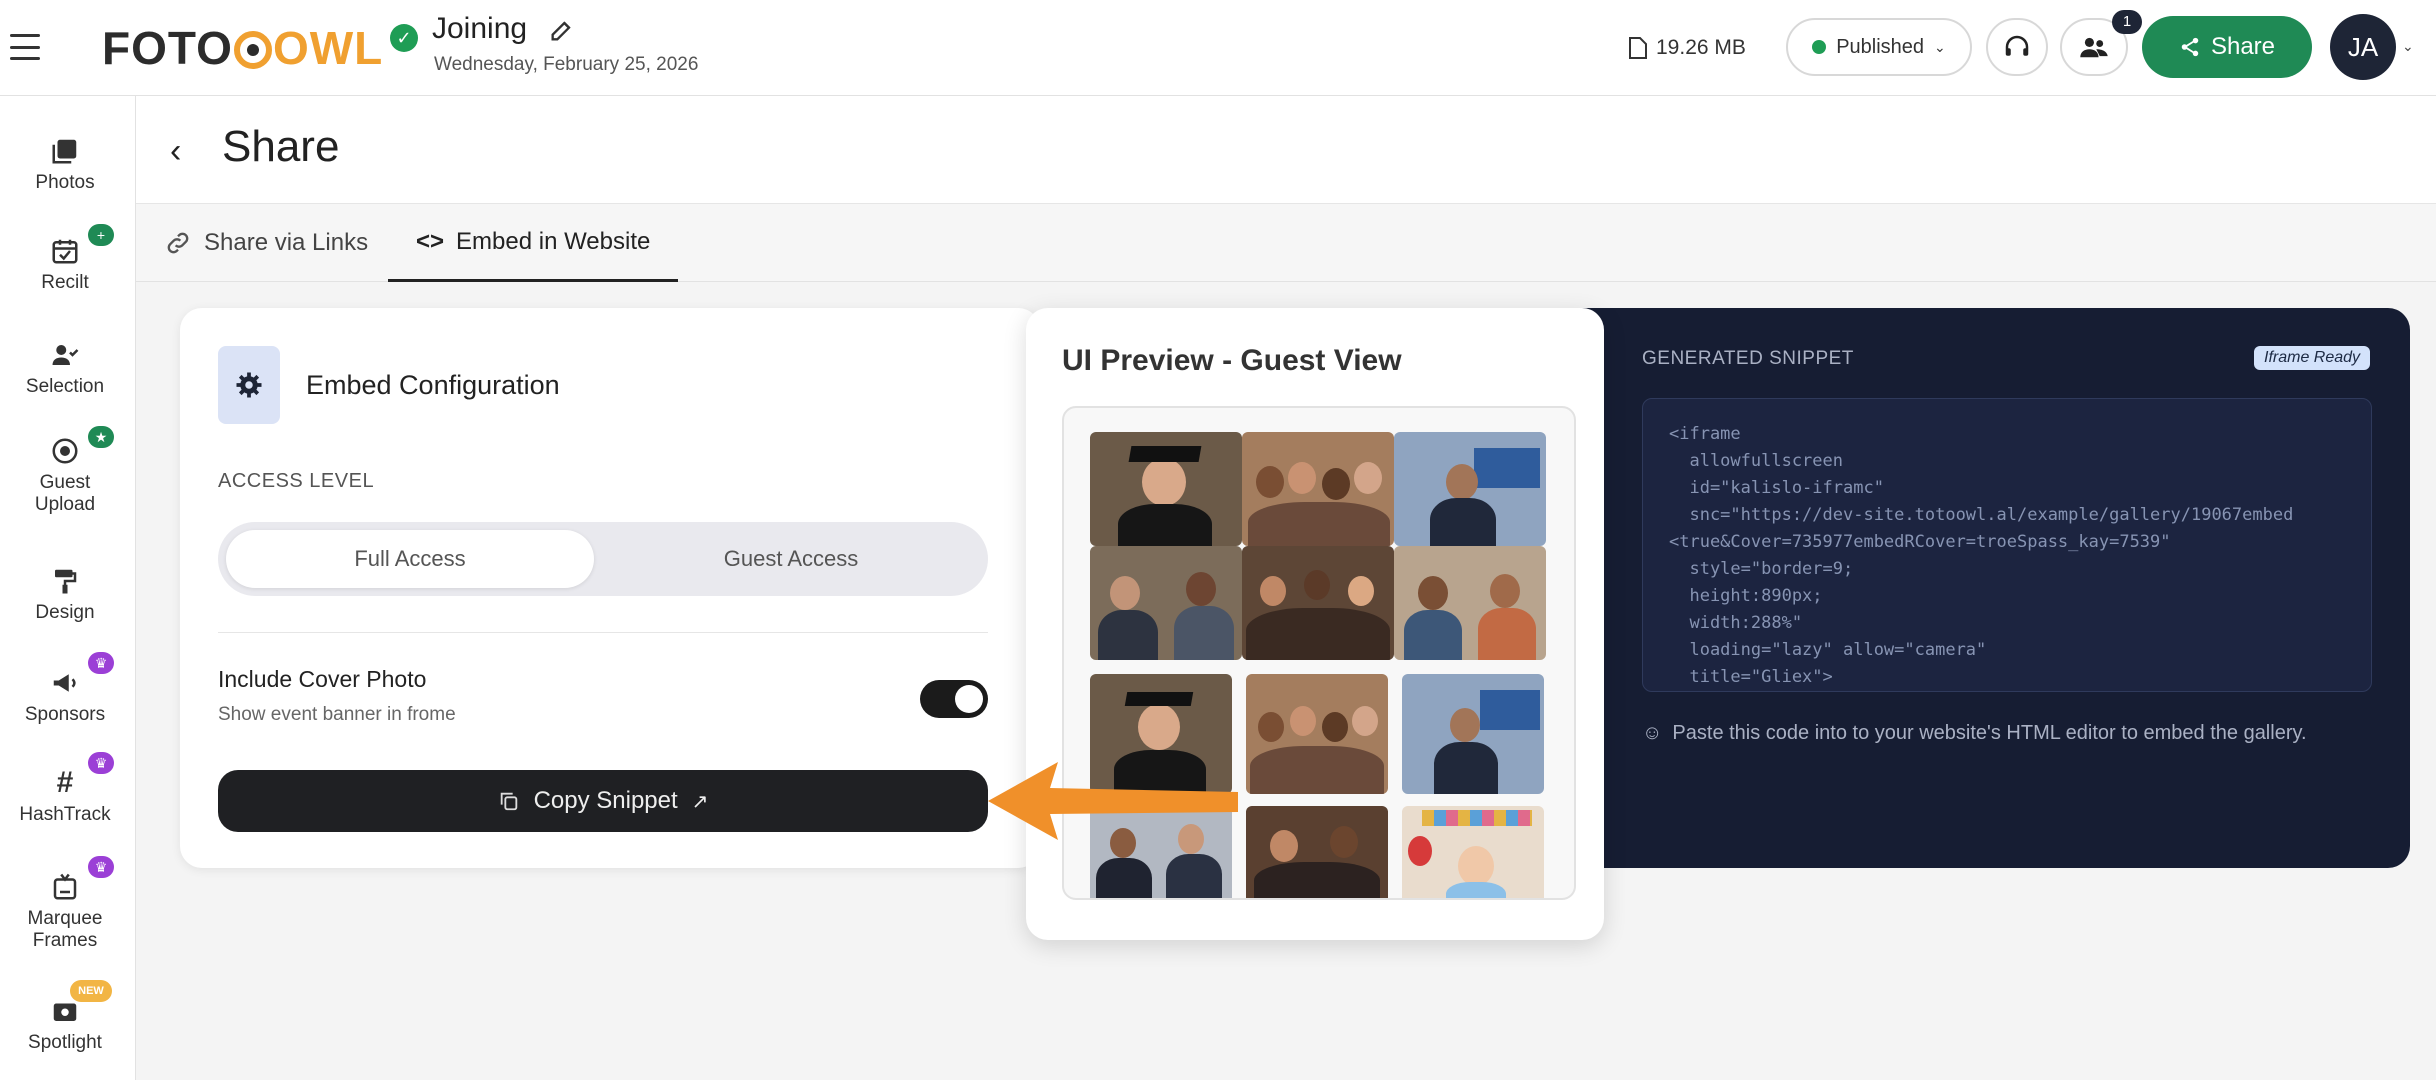 The width and height of the screenshot is (2436, 1080). What do you see at coordinates (791, 559) in the screenshot?
I see `guest-access-option: Guest Access` at bounding box center [791, 559].